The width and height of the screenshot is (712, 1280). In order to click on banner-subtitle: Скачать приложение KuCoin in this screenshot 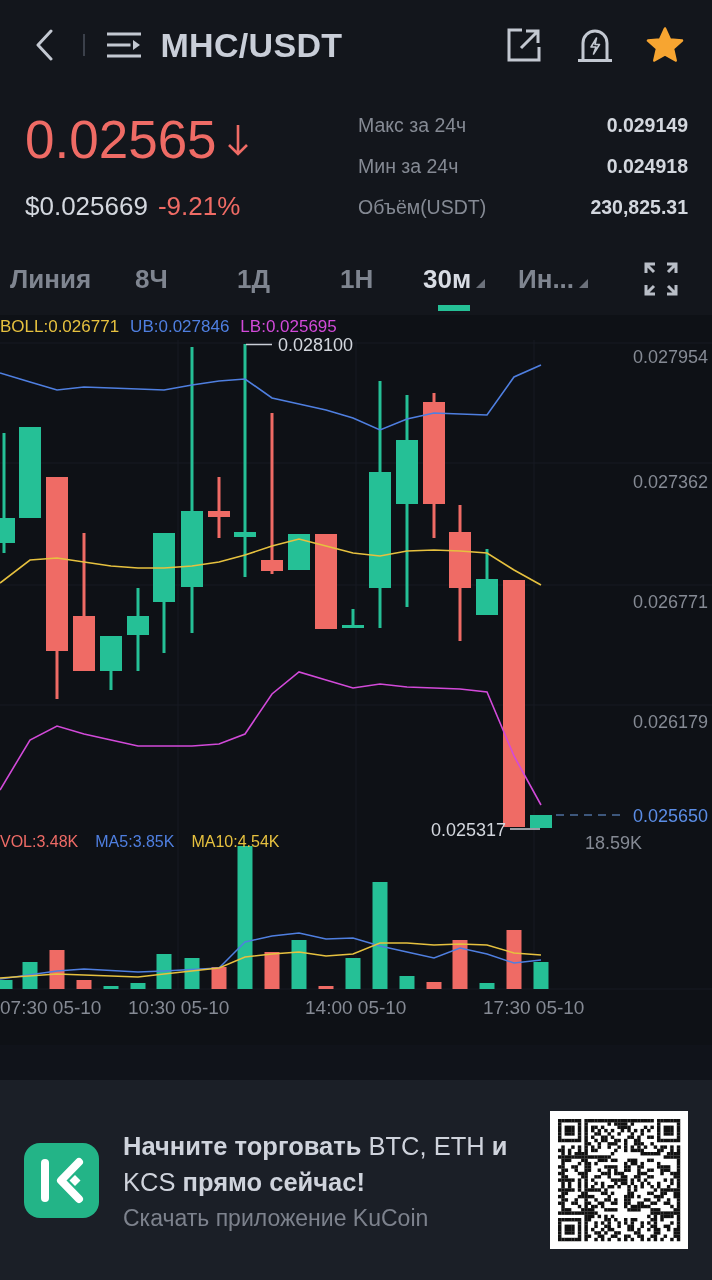, I will do `click(321, 1218)`.